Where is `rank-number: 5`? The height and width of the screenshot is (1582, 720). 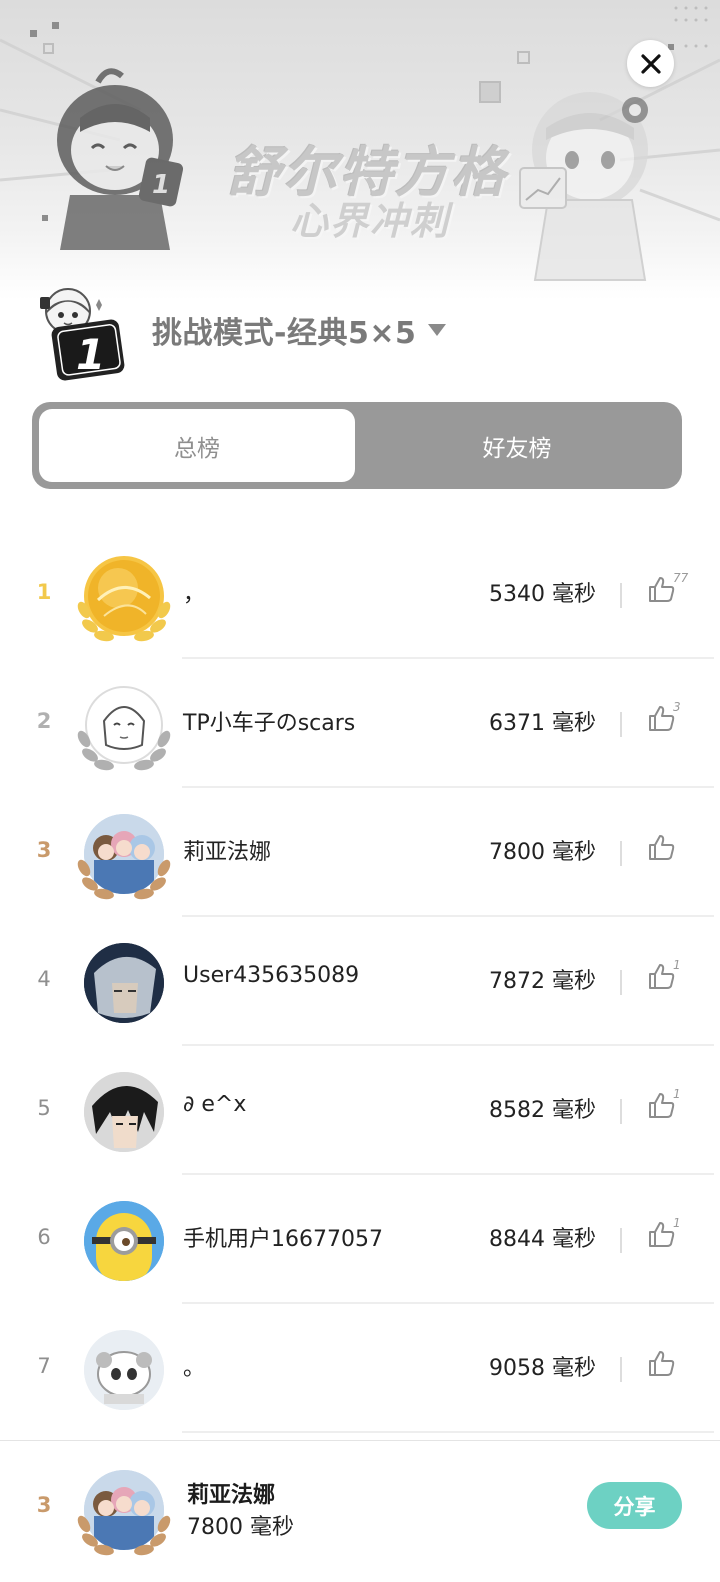
rank-number: 5 is located at coordinates (44, 1108).